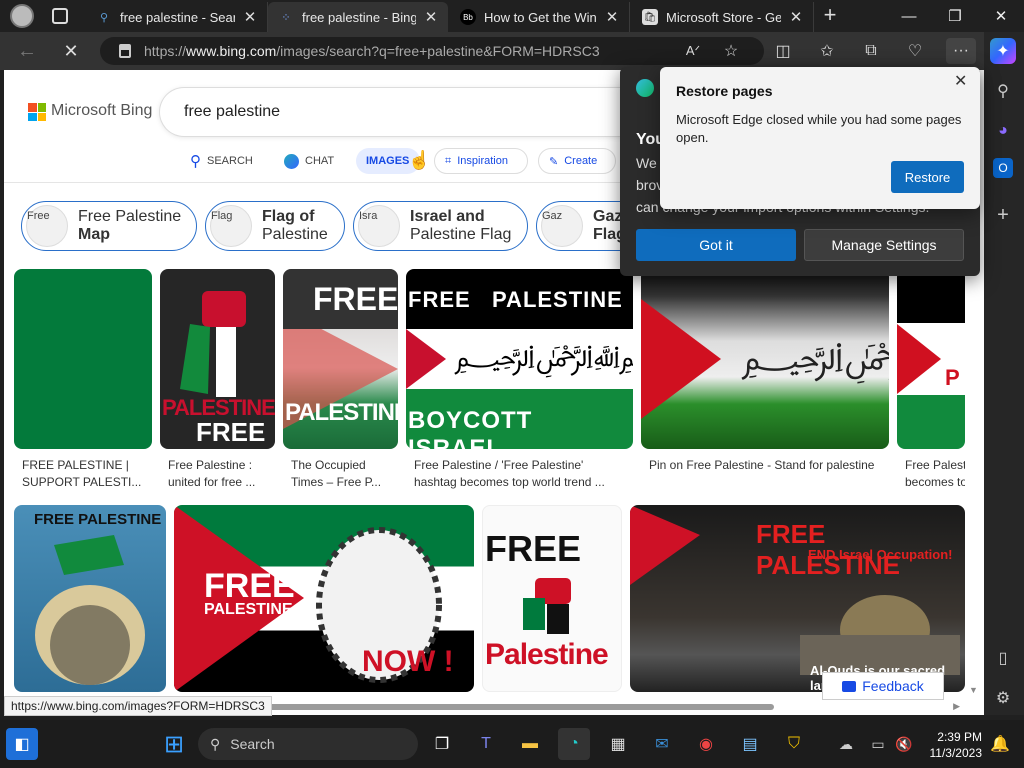 The image size is (1024, 768). What do you see at coordinates (231, 226) in the screenshot?
I see `chip-thumbnail: Flag` at bounding box center [231, 226].